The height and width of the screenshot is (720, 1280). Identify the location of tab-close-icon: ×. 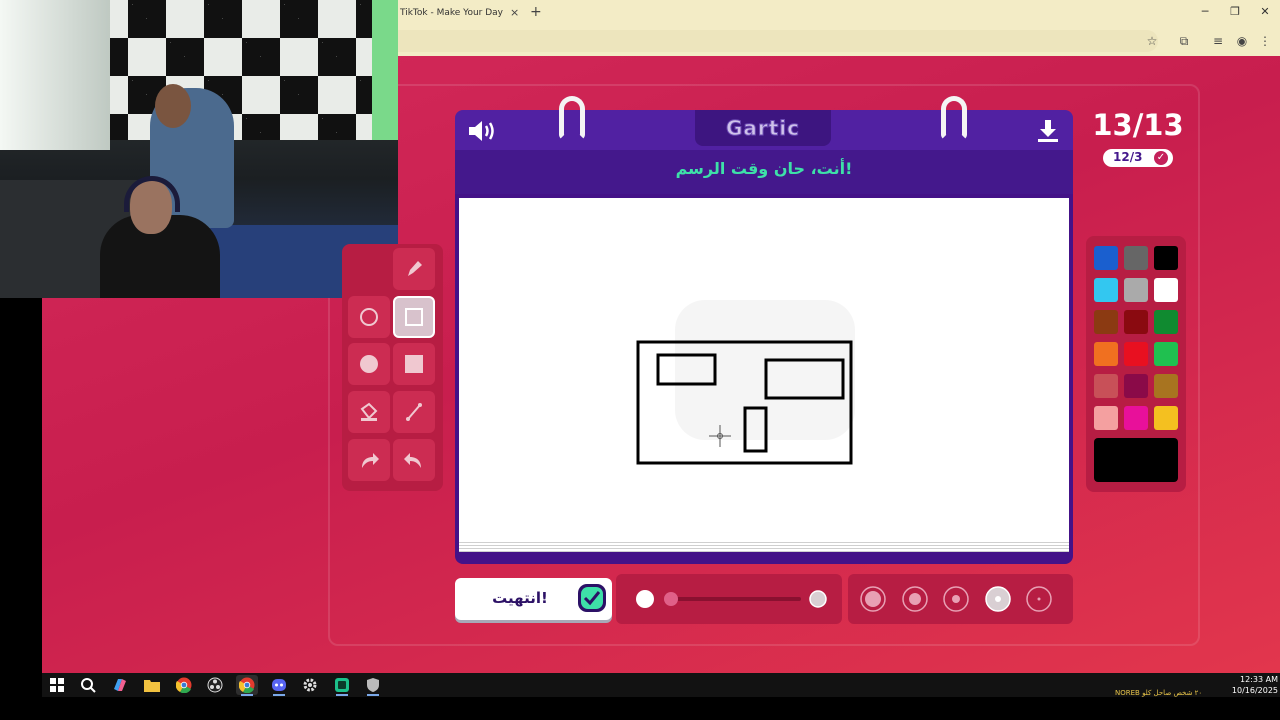
(514, 12).